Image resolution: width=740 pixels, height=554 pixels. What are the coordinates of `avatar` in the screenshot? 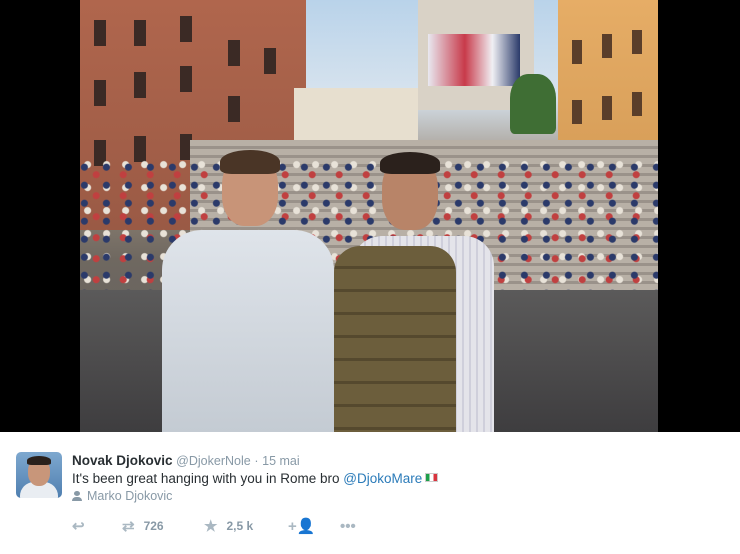 It's located at (39, 475).